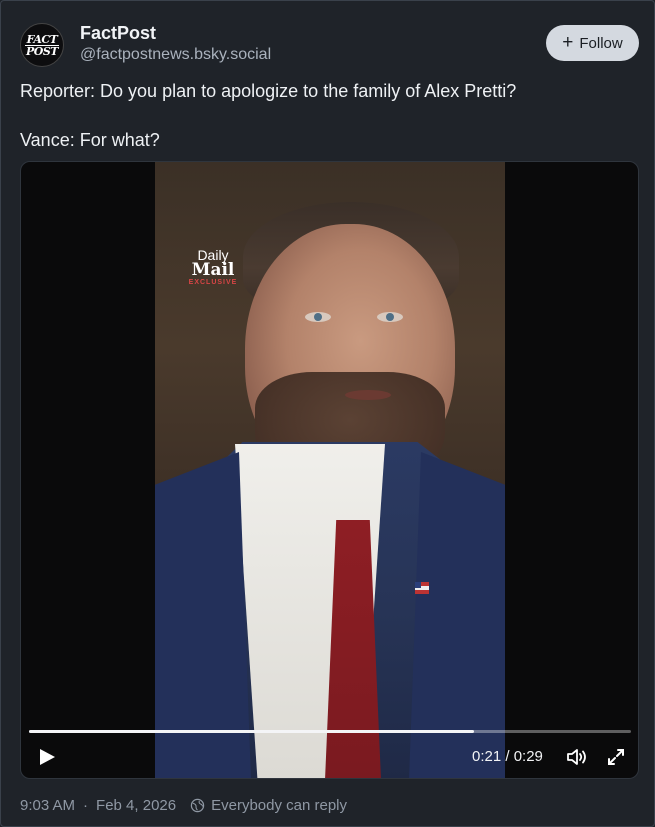  Describe the element at coordinates (136, 805) in the screenshot. I see `post-date: Feb 4, 2026` at that location.